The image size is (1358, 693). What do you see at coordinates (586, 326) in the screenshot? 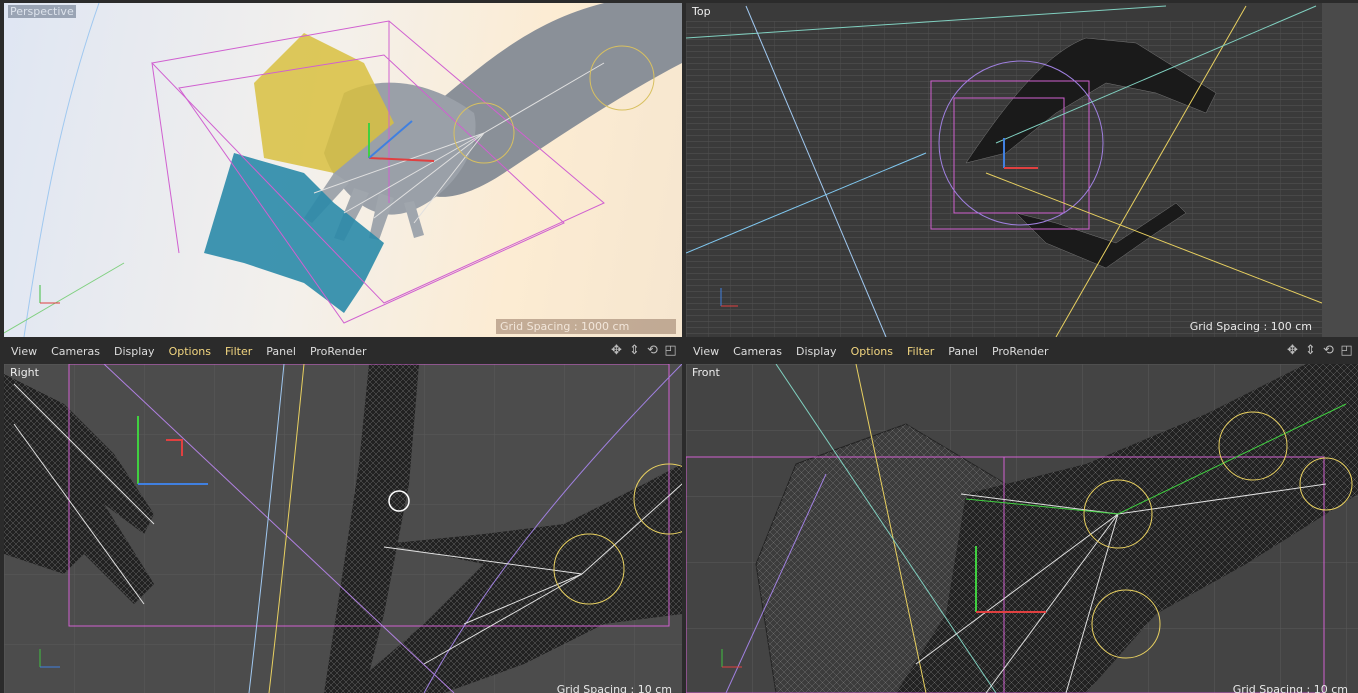
I see `grid-spacing-label: Grid Spacing : 1000 cm` at bounding box center [586, 326].